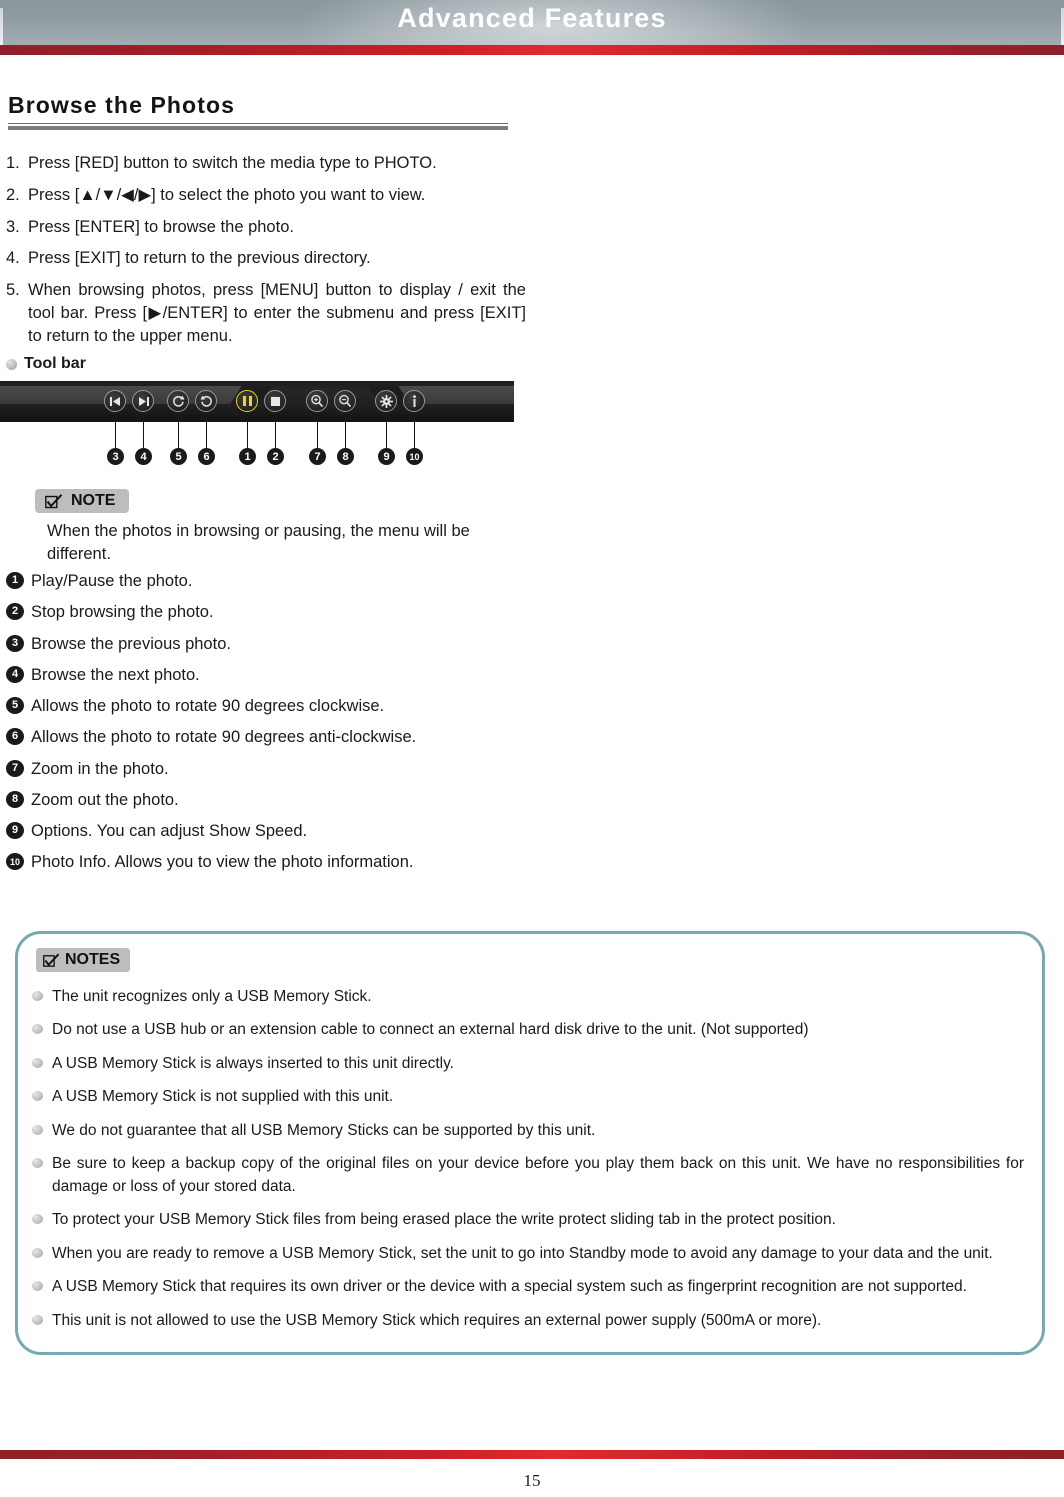 This screenshot has height=1497, width=1064. I want to click on info-icon, so click(414, 401).